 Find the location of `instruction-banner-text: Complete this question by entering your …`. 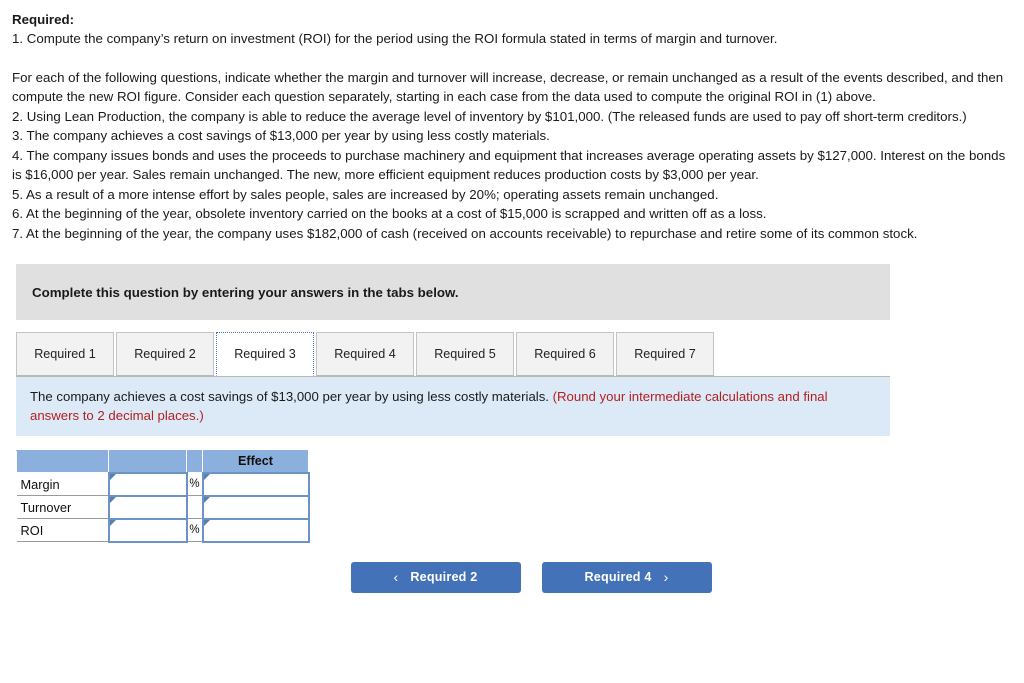

instruction-banner-text: Complete this question by entering your … is located at coordinates (245, 292).